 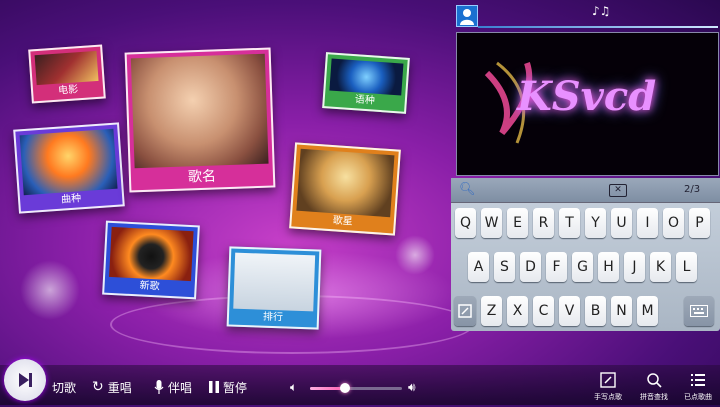 What do you see at coordinates (68, 162) in the screenshot?
I see `microphone-thumbnail` at bounding box center [68, 162].